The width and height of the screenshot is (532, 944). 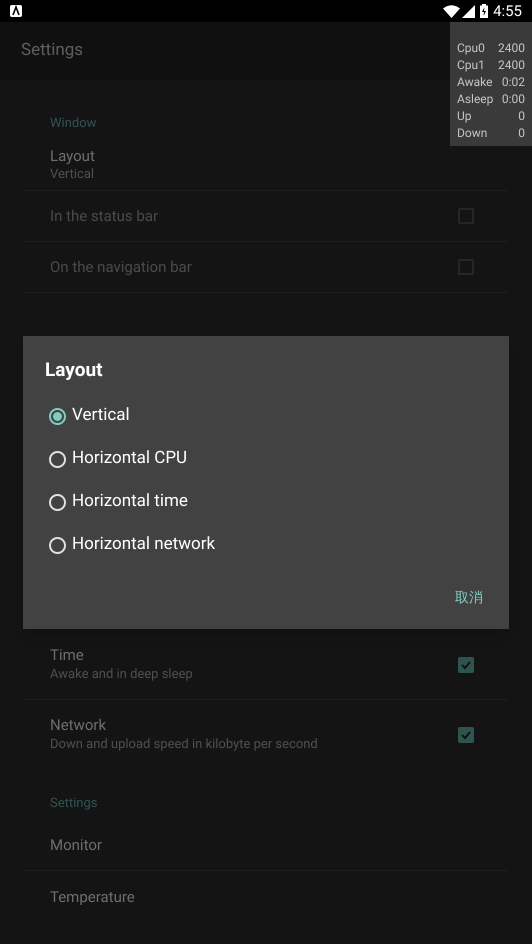 What do you see at coordinates (144, 544) in the screenshot?
I see `radio-label: Horizontal network` at bounding box center [144, 544].